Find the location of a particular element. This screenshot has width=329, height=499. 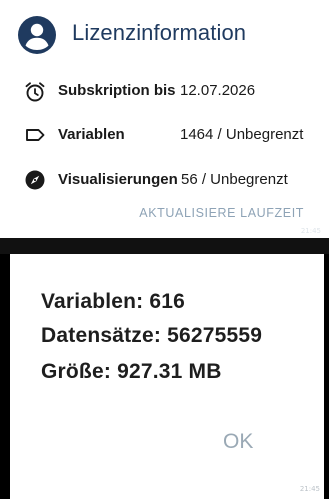

page-title: Lizenzinformation is located at coordinates (159, 32).